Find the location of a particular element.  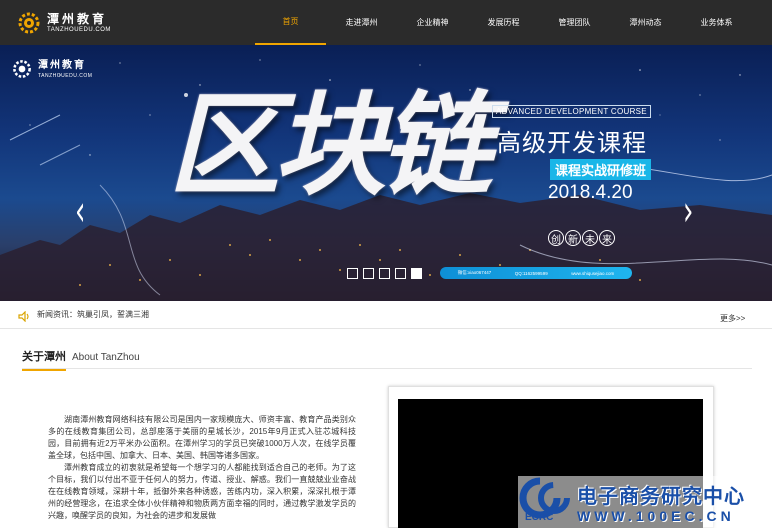

slogan-char: 未 is located at coordinates (590, 238).